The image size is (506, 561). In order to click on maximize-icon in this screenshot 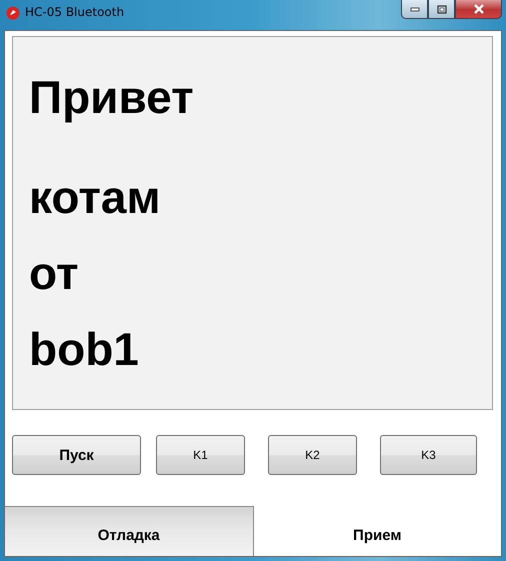, I will do `click(441, 9)`.